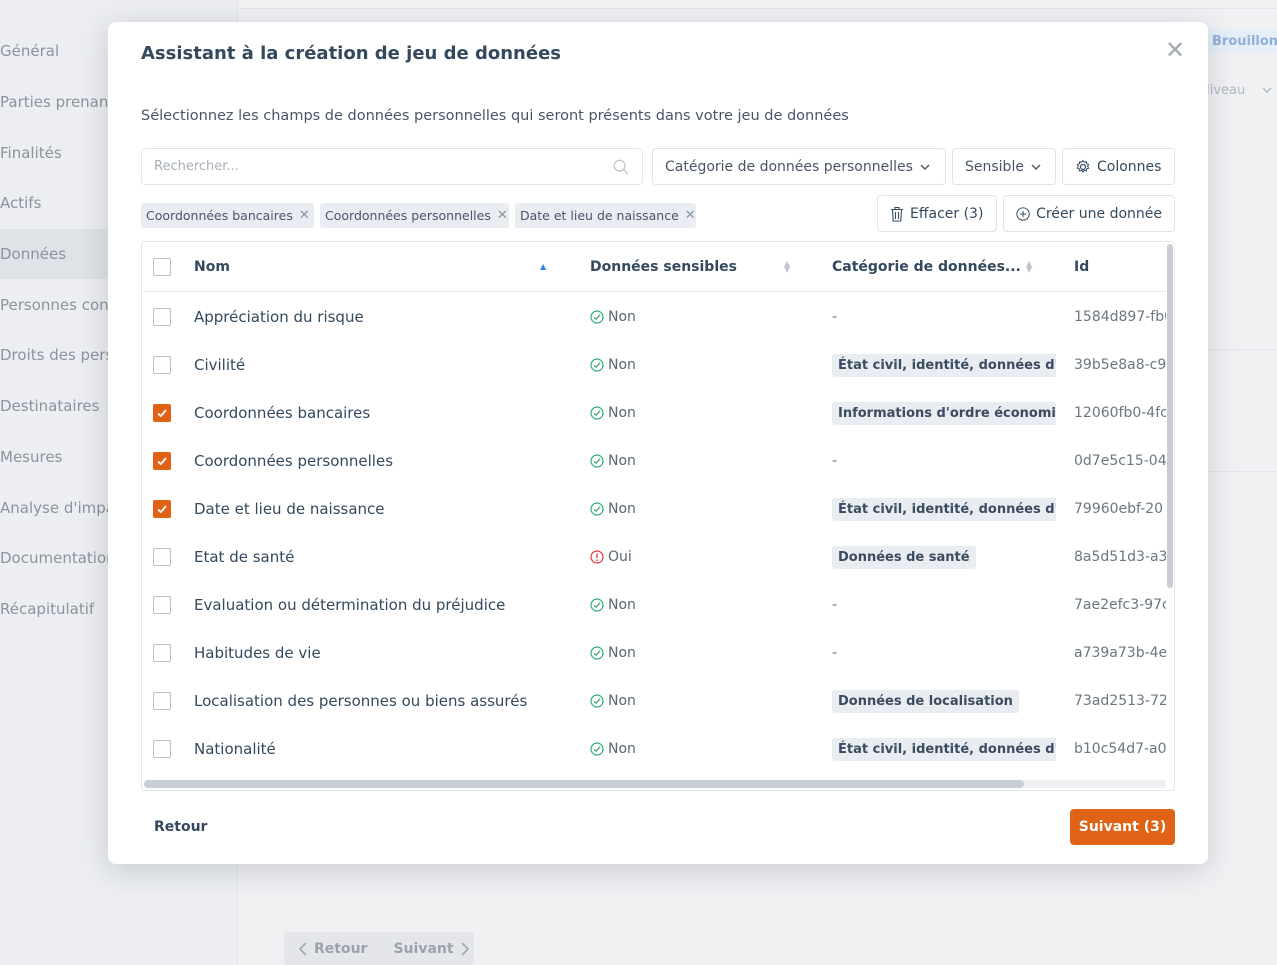 This screenshot has width=1277, height=965. I want to click on cell-name: Etat de santé, so click(244, 557).